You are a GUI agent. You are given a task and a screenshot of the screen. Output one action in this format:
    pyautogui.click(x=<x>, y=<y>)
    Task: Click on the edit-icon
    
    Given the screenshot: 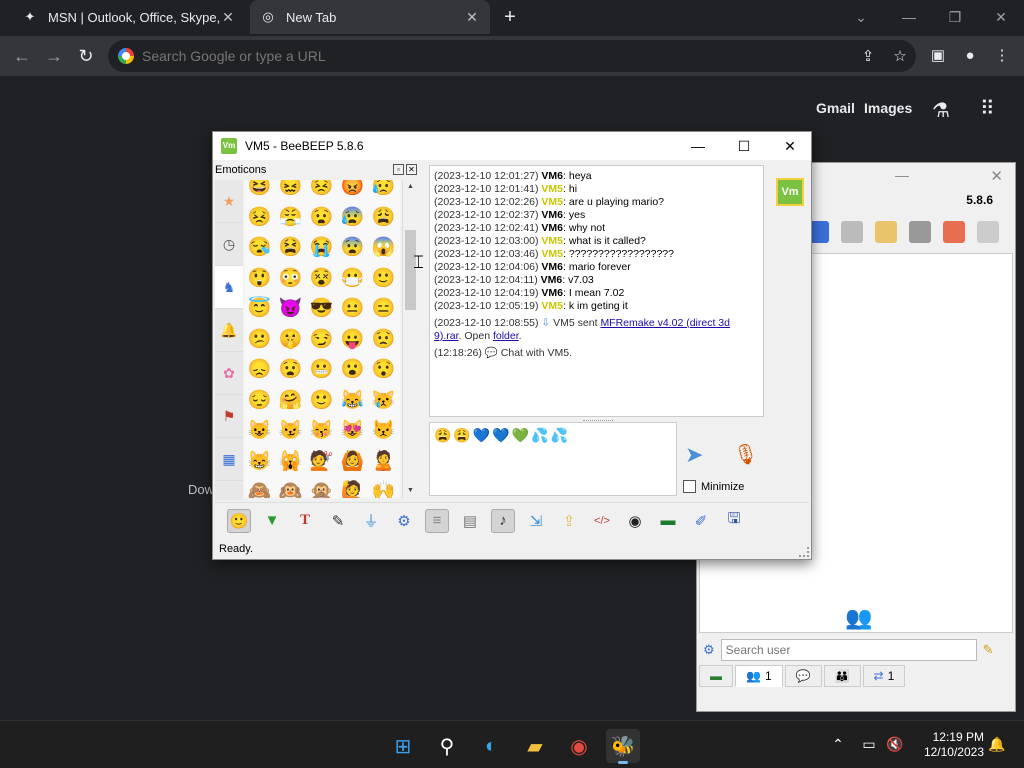 What is the action you would take?
    pyautogui.click(x=886, y=232)
    